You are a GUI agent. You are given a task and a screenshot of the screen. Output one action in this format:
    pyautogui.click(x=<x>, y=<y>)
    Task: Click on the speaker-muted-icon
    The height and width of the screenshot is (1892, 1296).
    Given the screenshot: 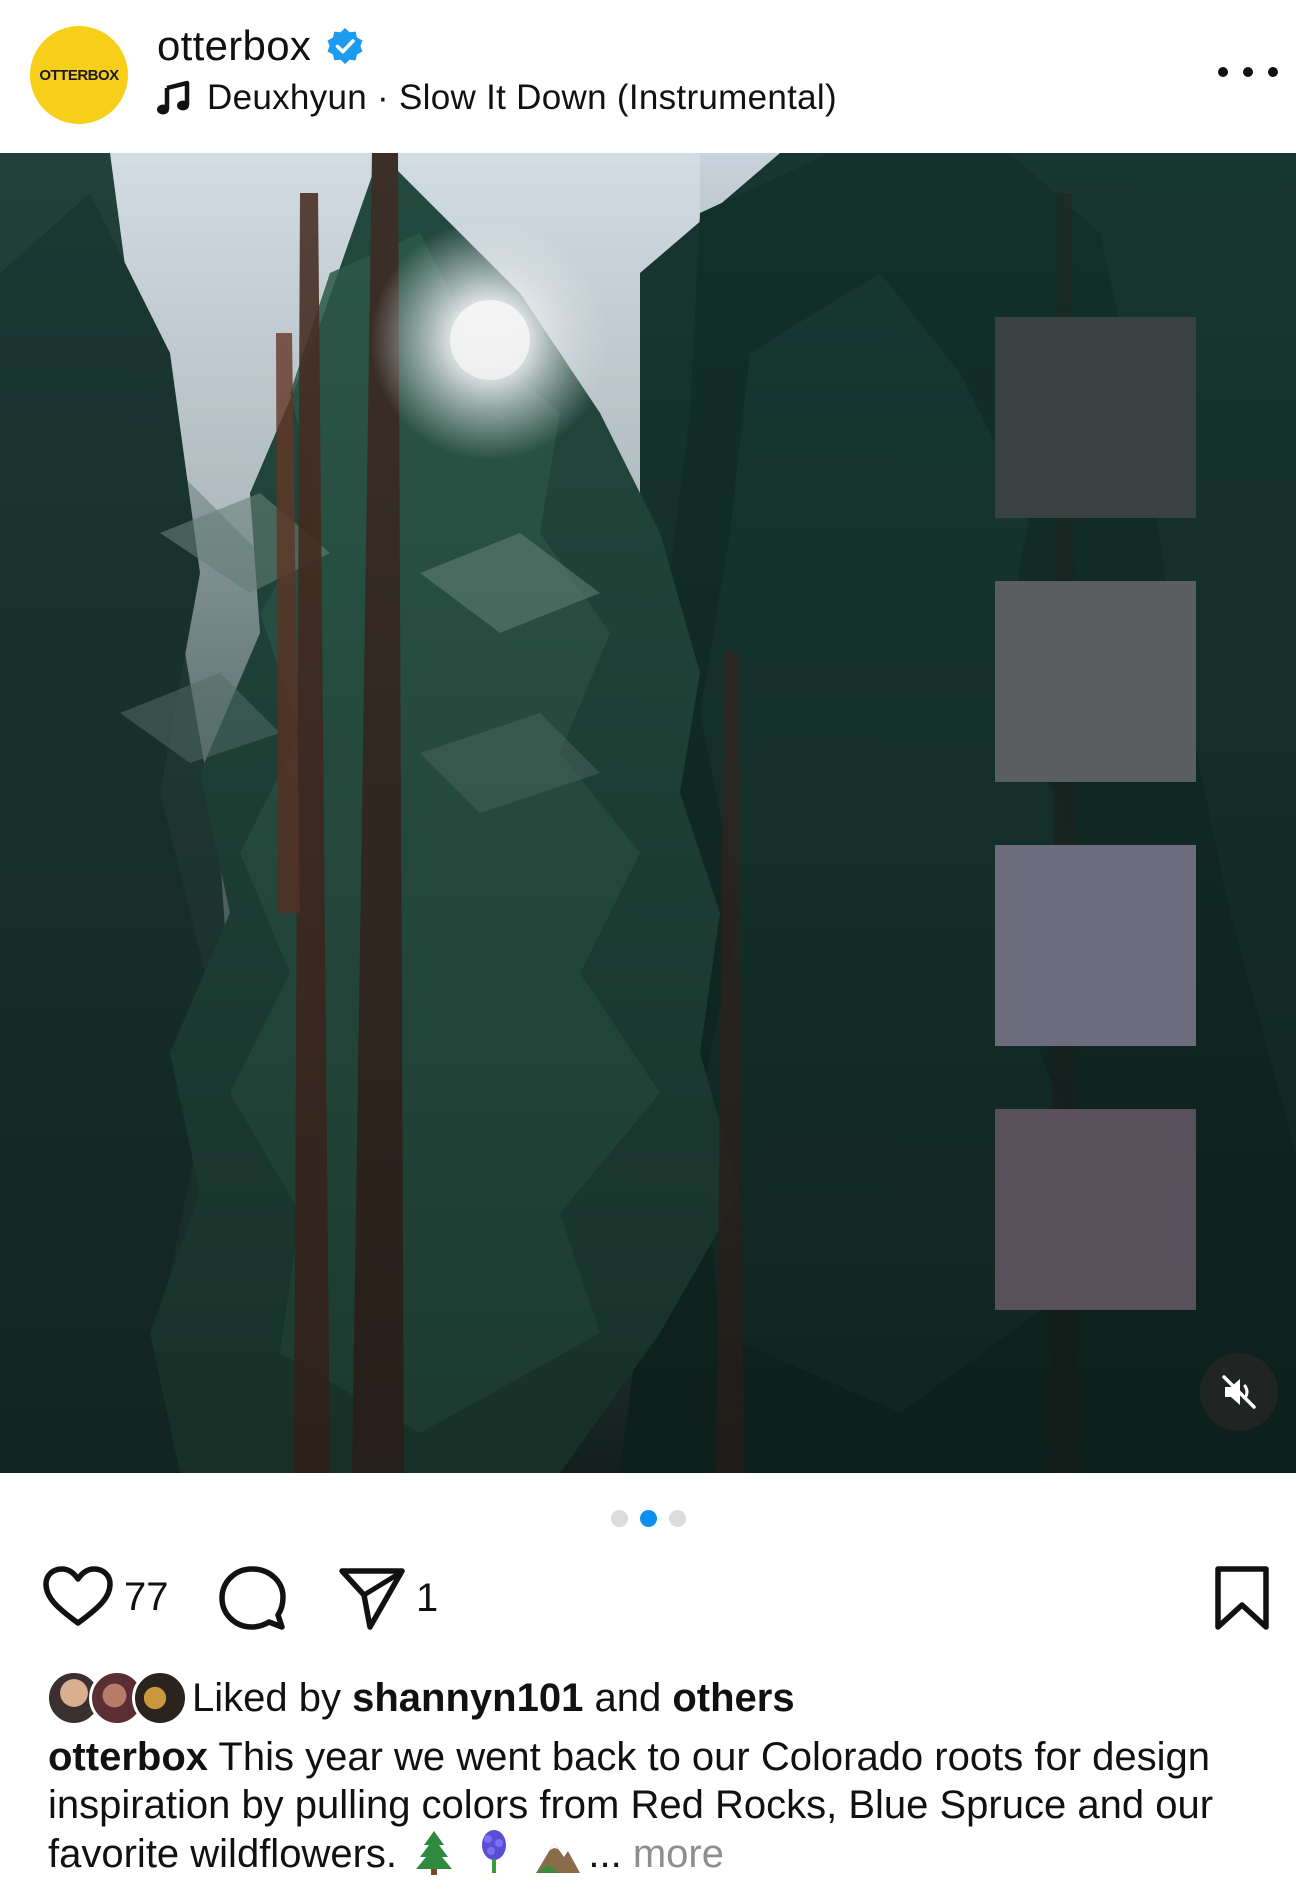 What is the action you would take?
    pyautogui.click(x=1239, y=1392)
    